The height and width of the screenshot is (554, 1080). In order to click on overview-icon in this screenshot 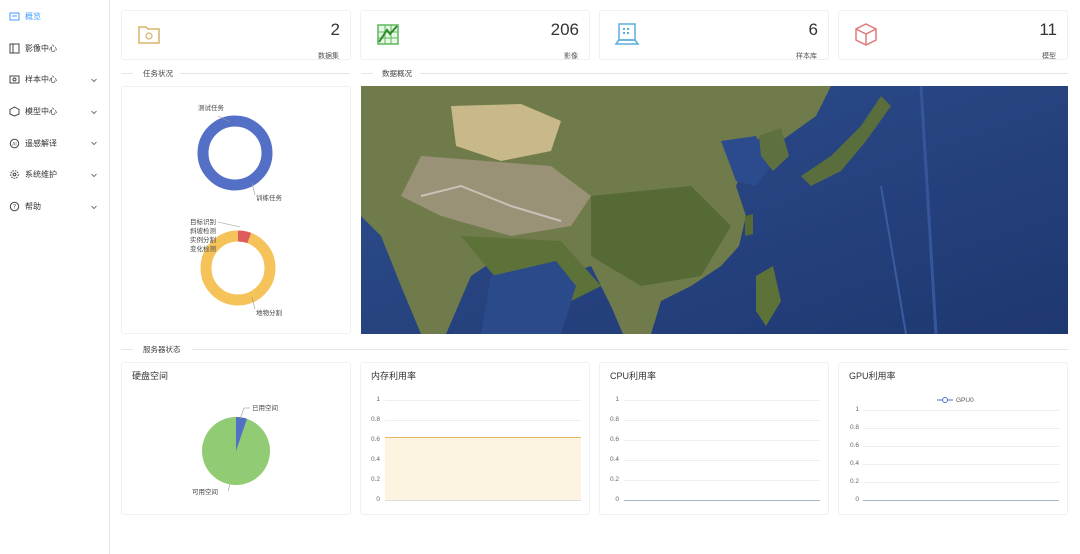, I will do `click(14, 16)`.